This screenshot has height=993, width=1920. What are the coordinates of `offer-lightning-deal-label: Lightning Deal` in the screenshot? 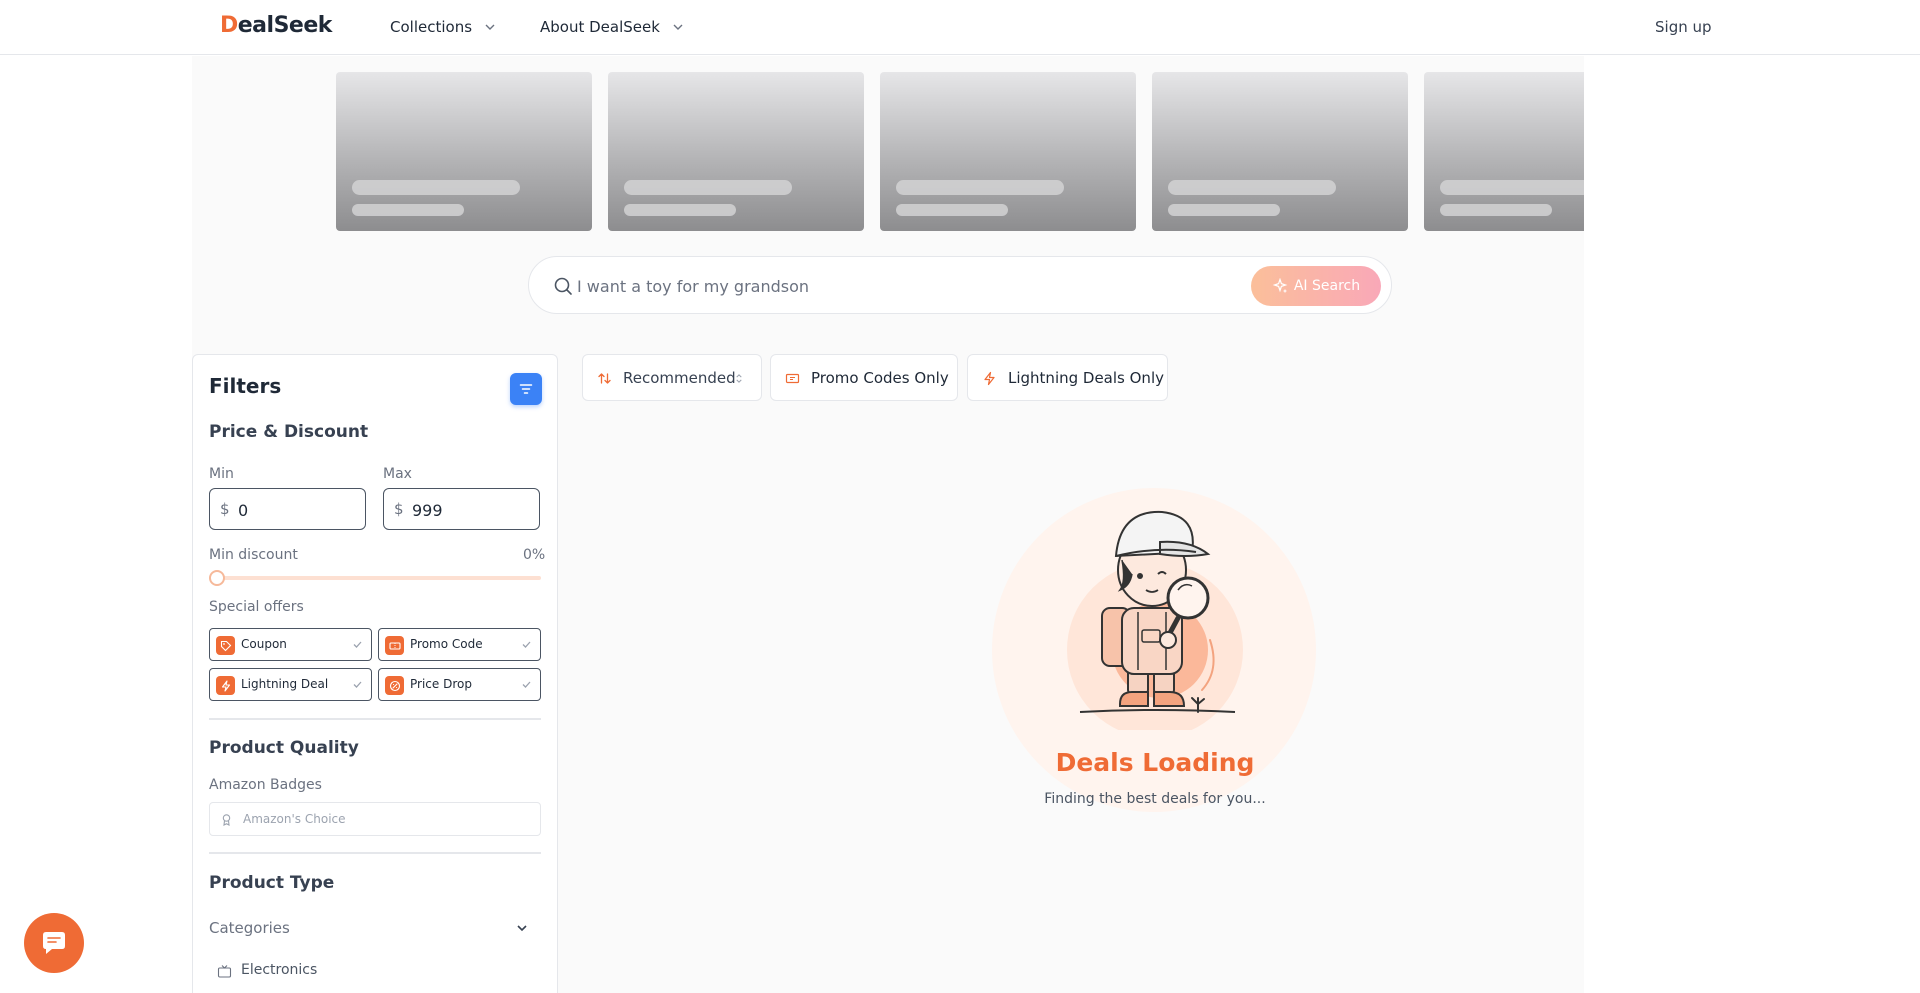 It's located at (285, 684).